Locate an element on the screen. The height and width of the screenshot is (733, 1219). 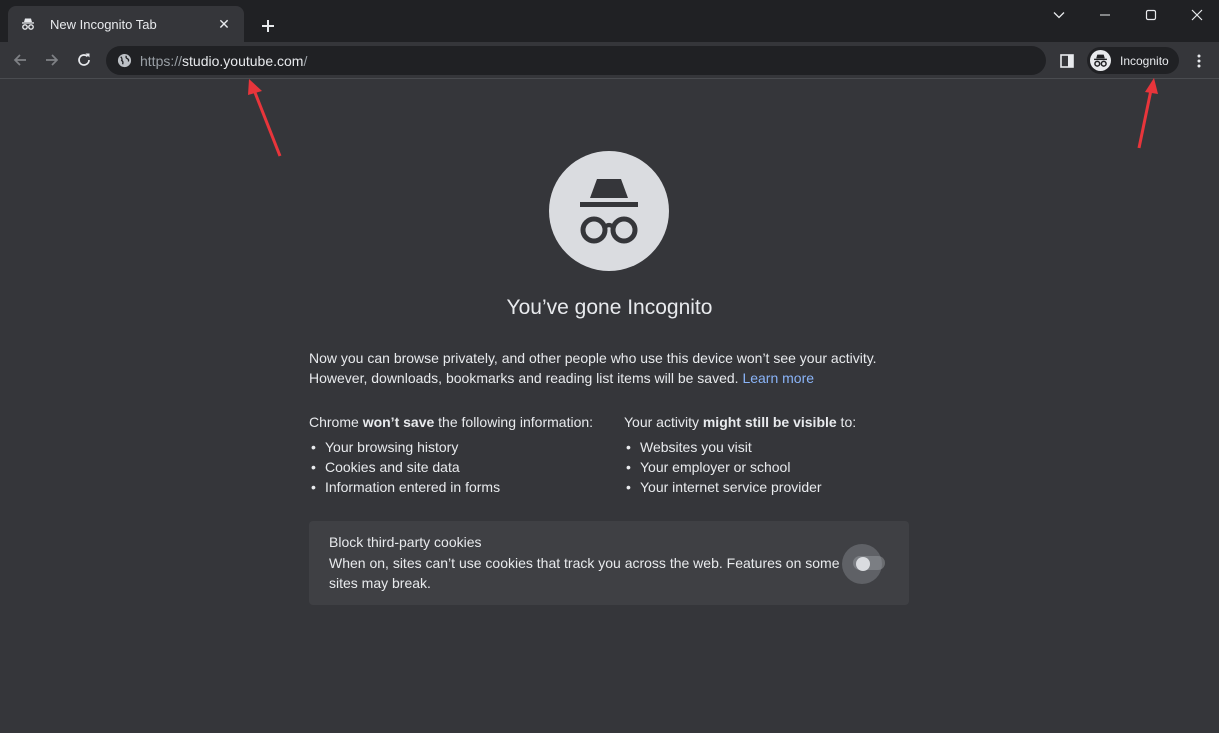
close-window-button is located at coordinates (1196, 15).